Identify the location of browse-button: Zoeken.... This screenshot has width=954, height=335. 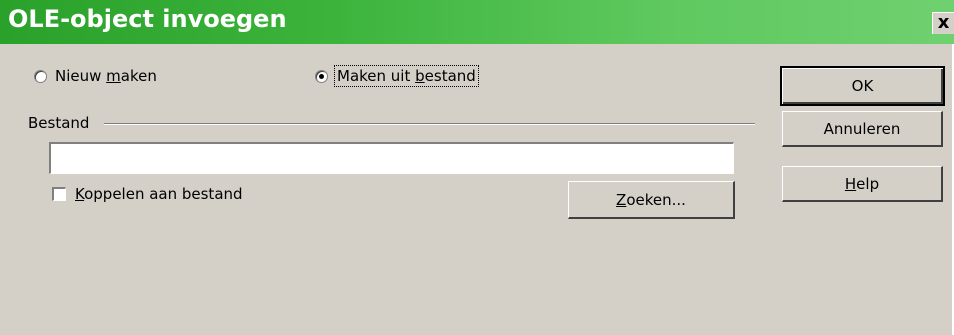
(651, 200).